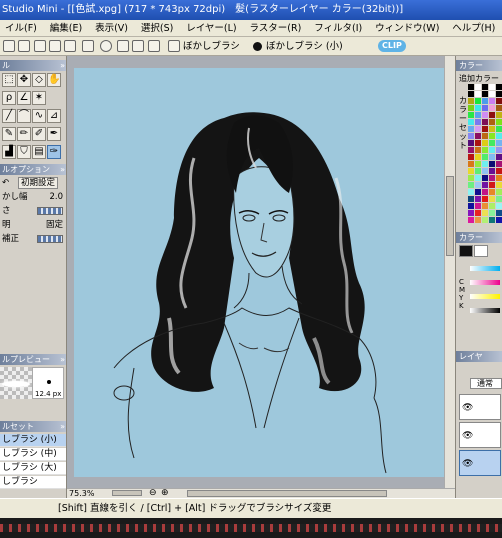  I want to click on reset-arrow-icon: ↶, so click(4, 183).